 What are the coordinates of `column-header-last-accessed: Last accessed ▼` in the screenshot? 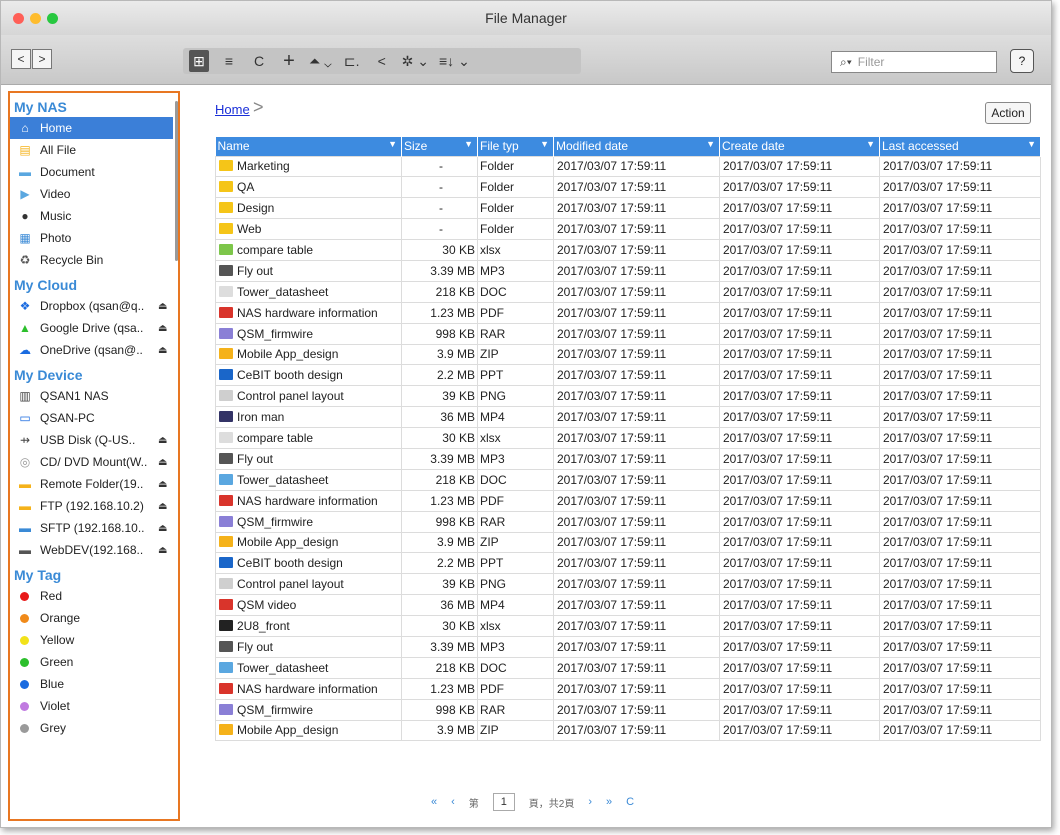 It's located at (960, 146).